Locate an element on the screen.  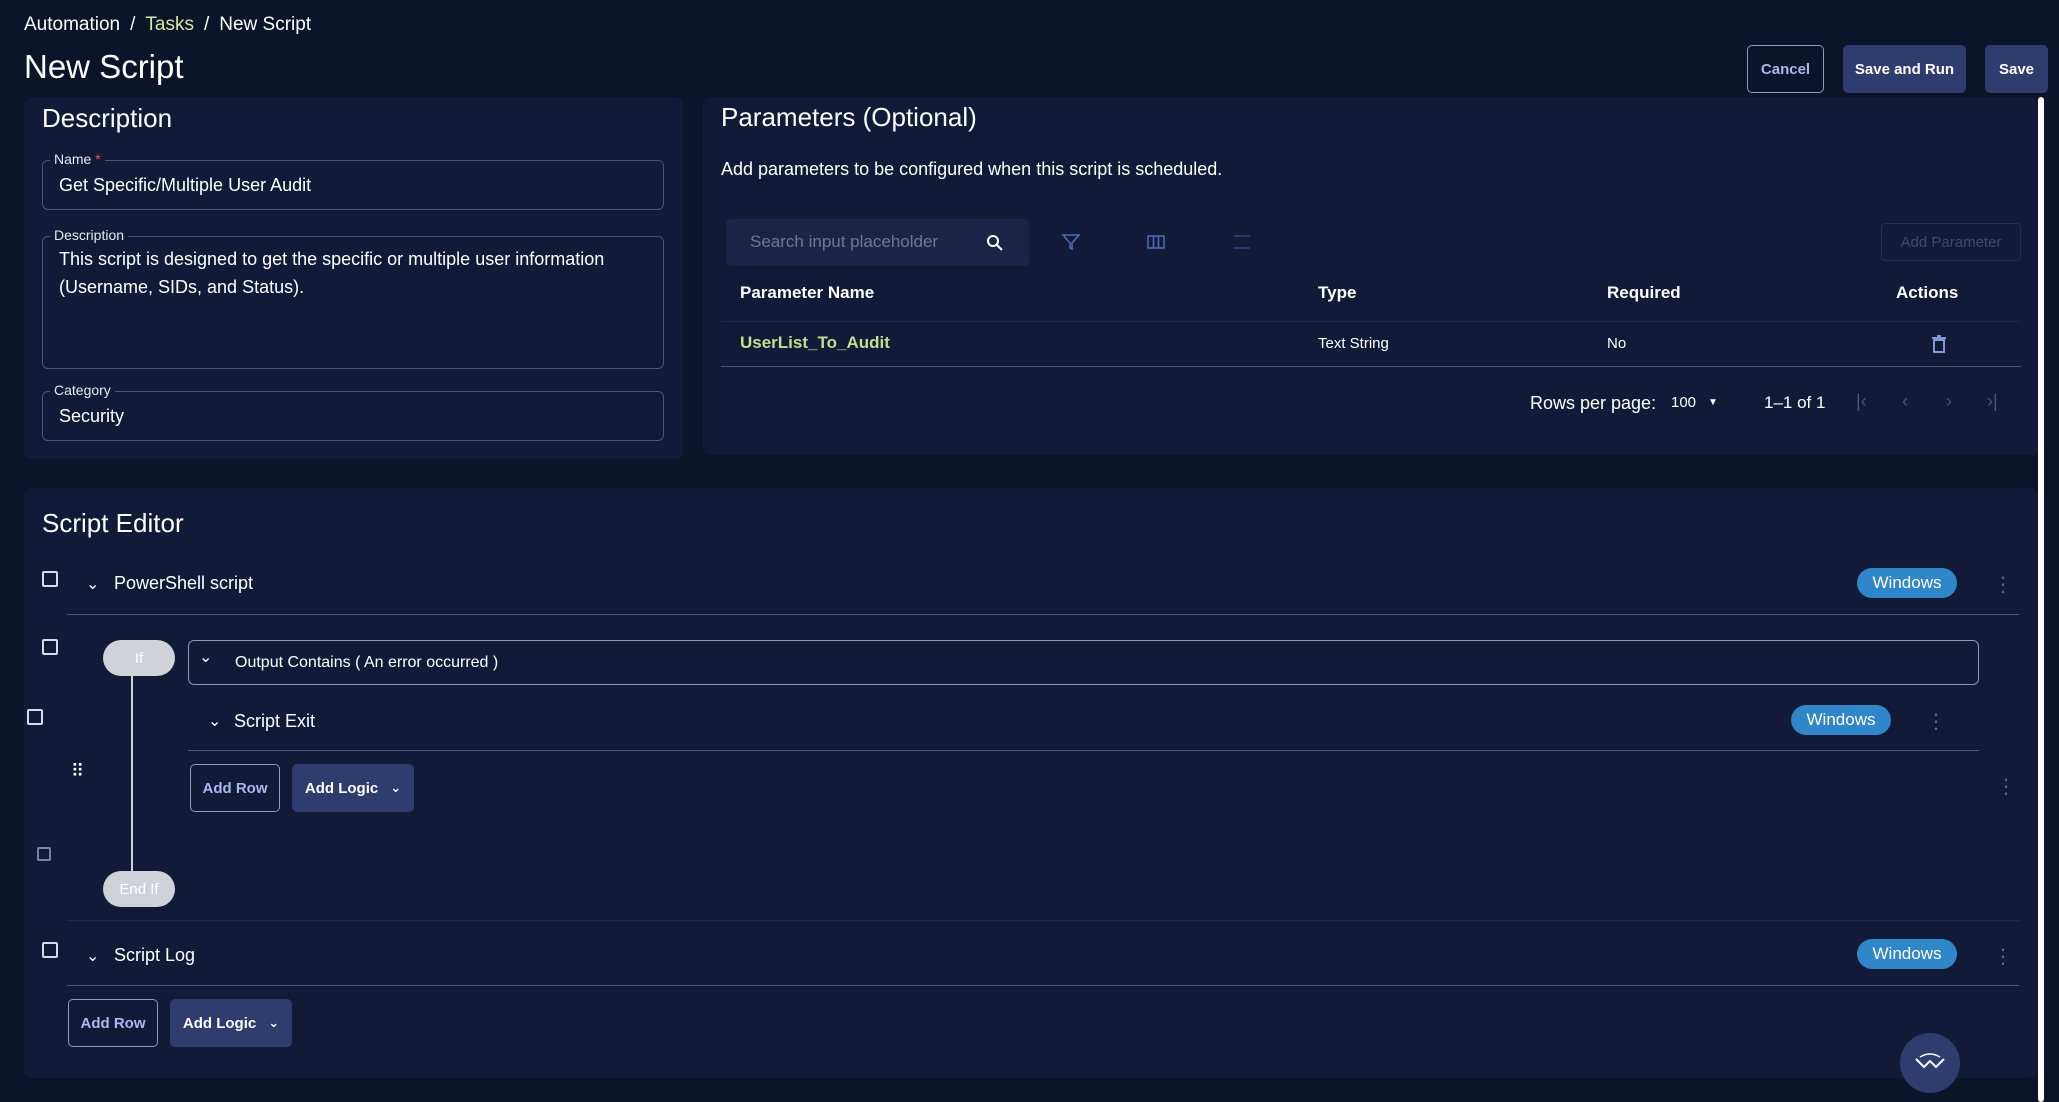
script-exit-checkbox is located at coordinates (35, 717).